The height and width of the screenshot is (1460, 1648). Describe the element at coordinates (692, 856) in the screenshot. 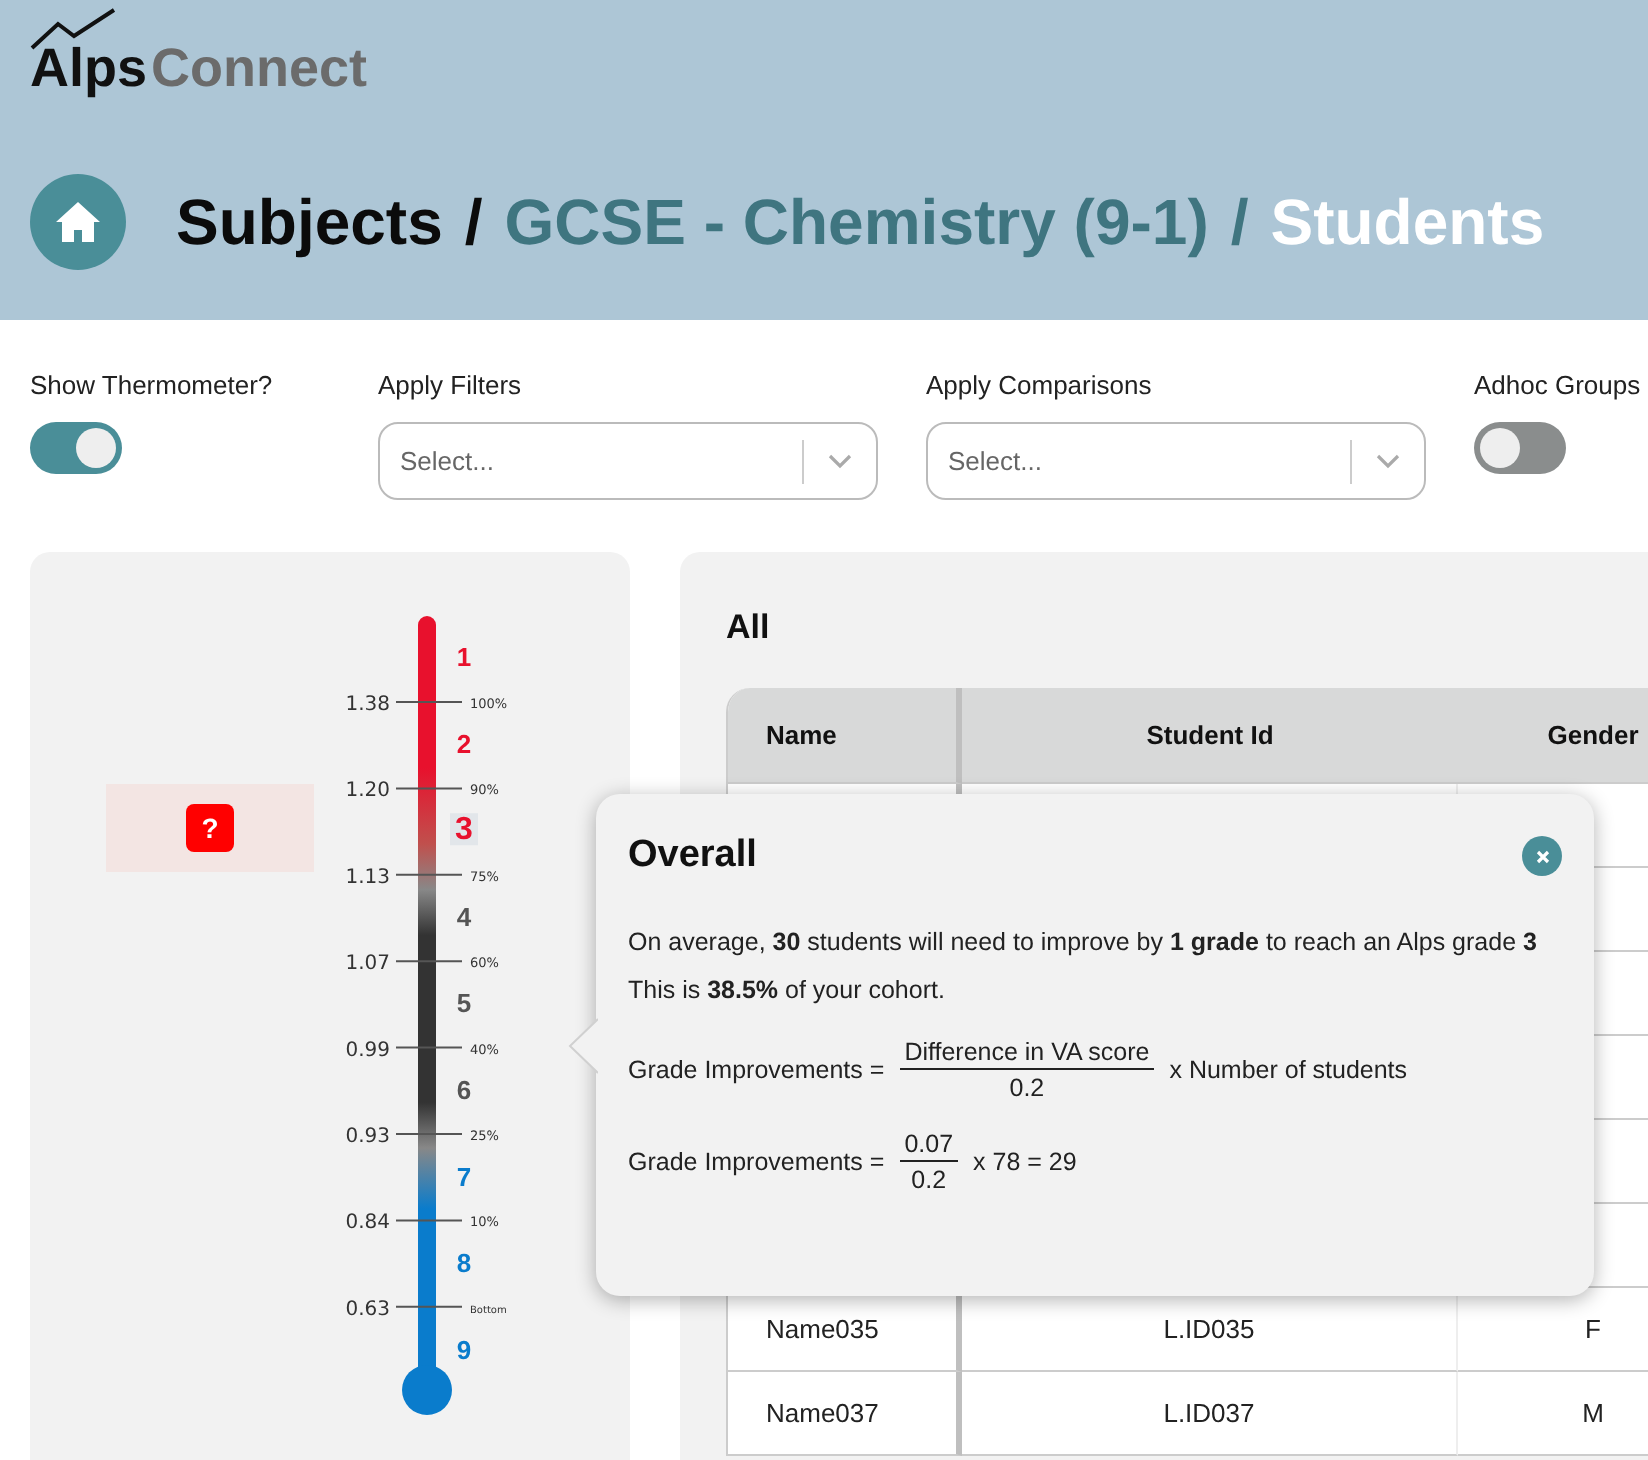

I see `popover-title: Overall` at that location.